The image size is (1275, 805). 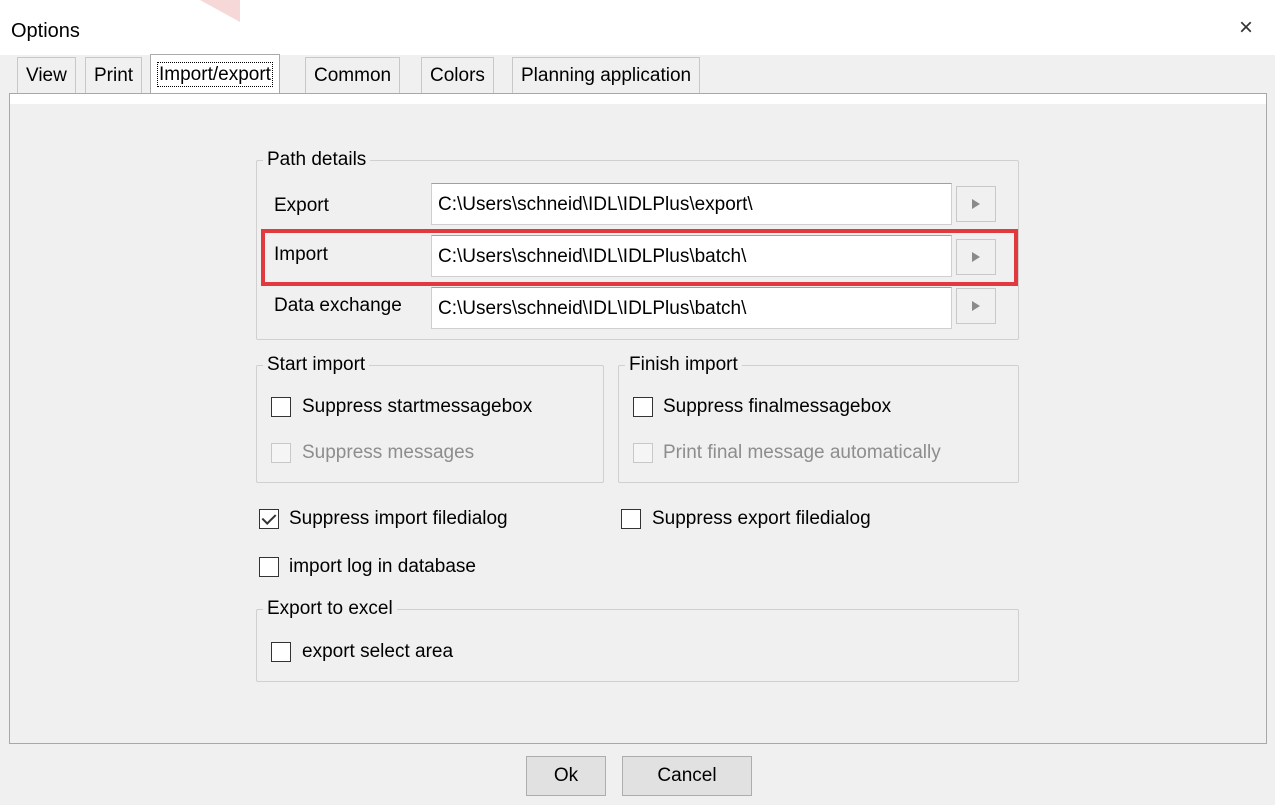 I want to click on export-select-area-checkbox, so click(x=281, y=652).